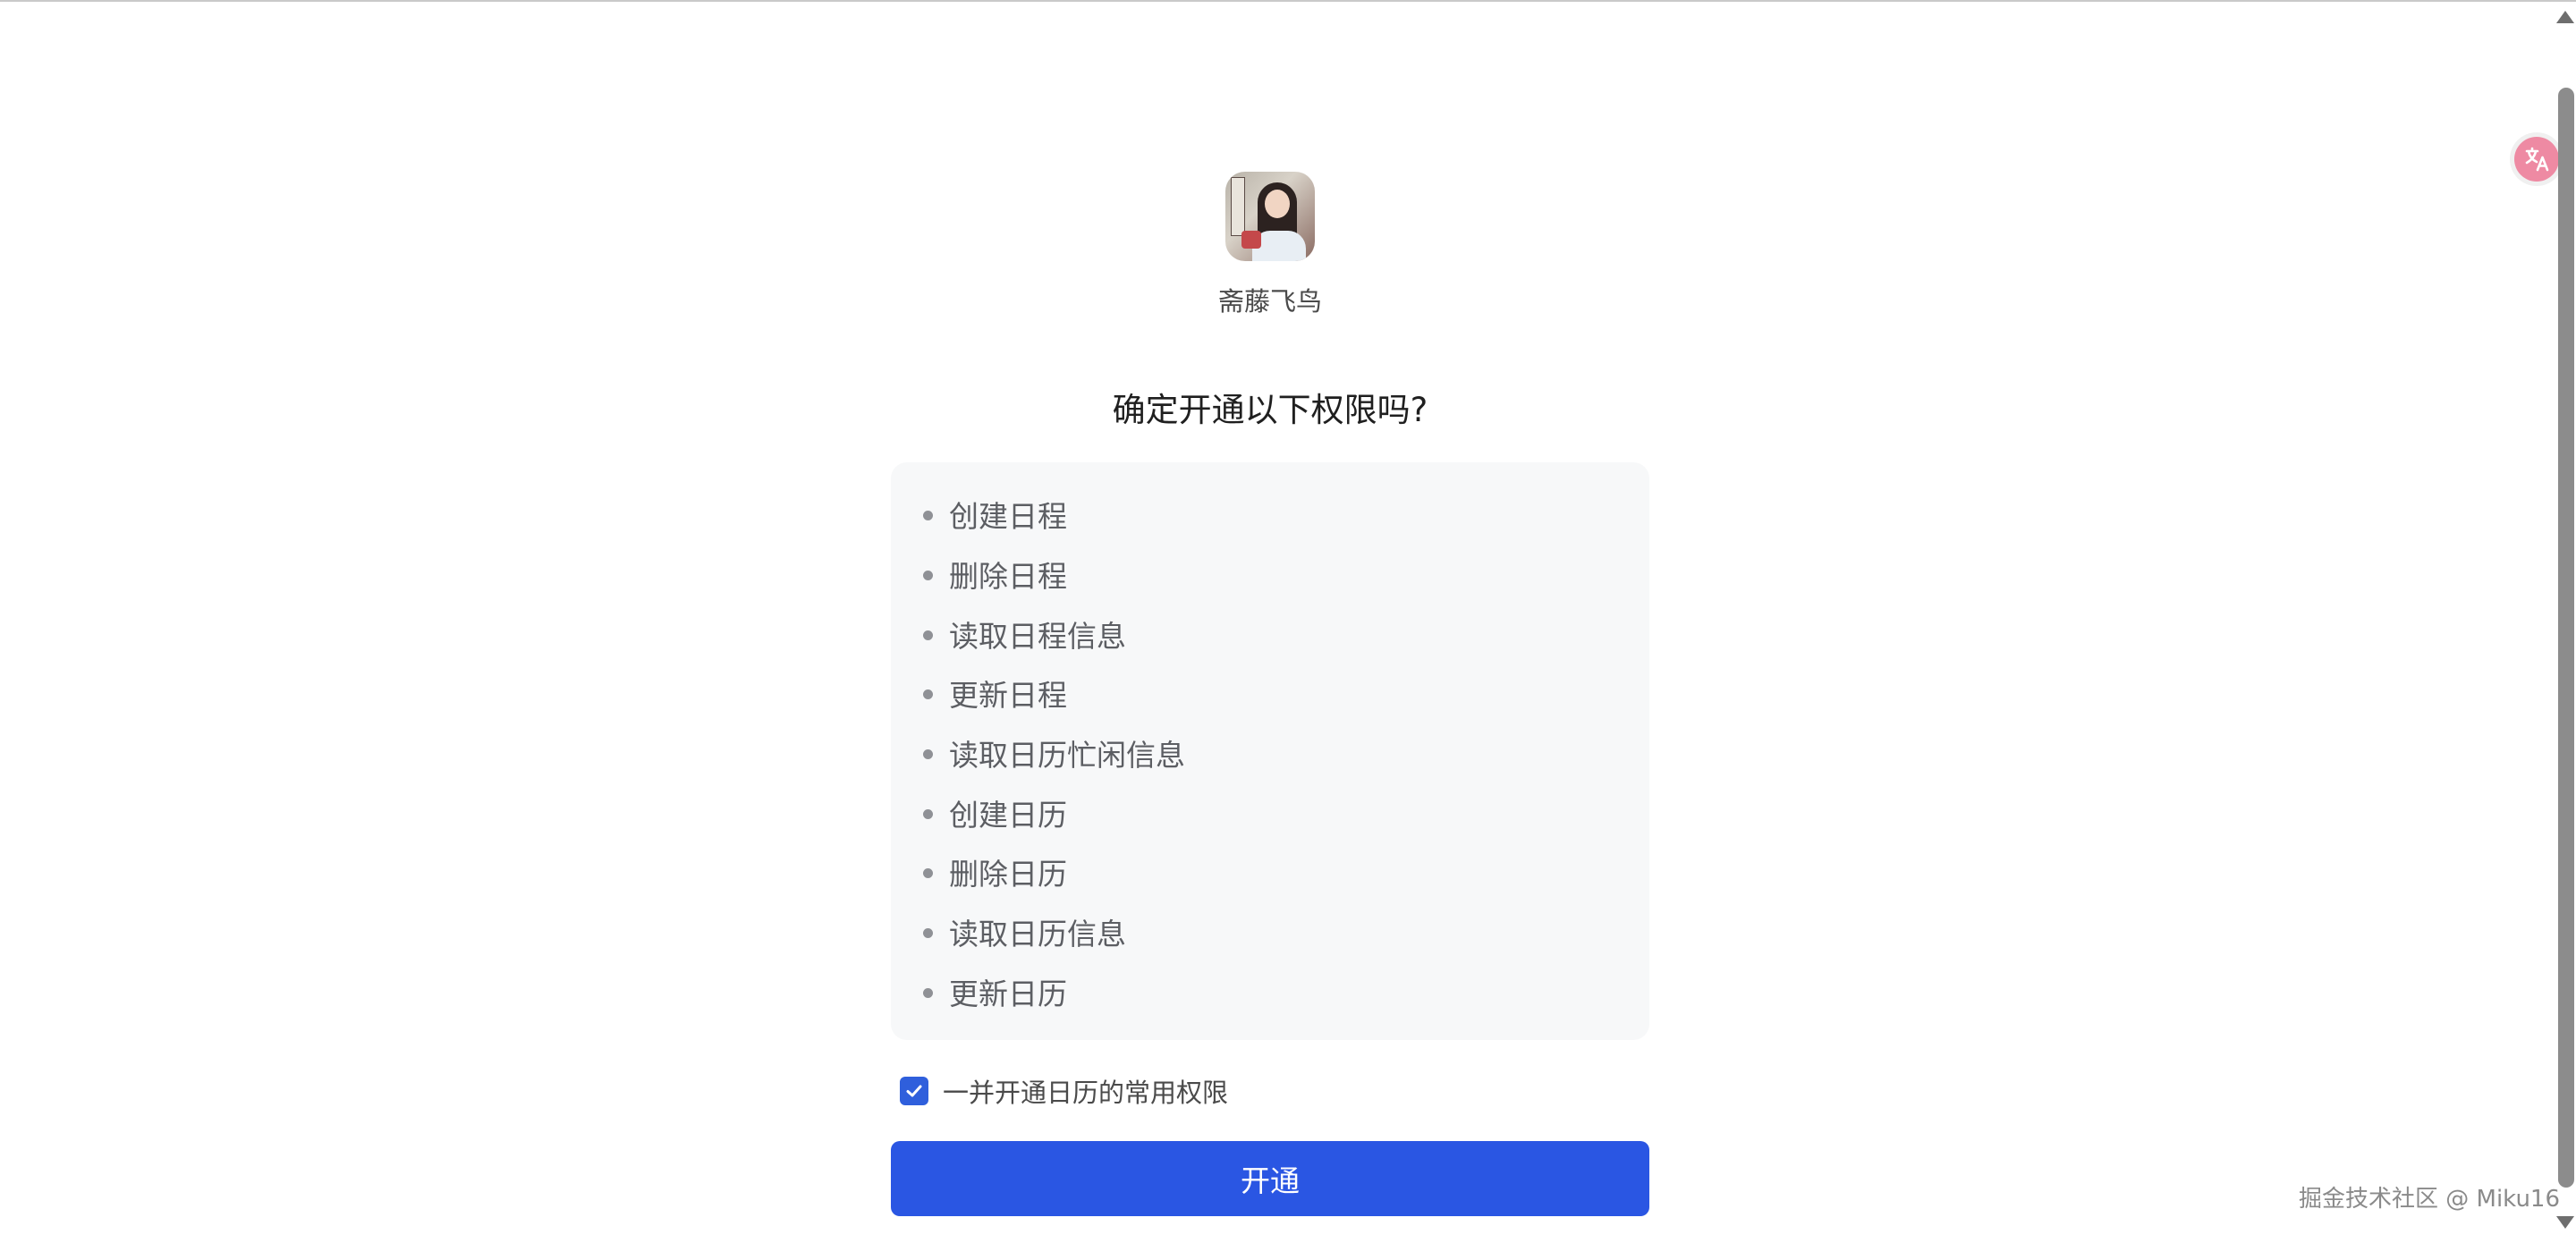 The width and height of the screenshot is (2576, 1243). I want to click on permission-item: 读取日程信息, so click(1024, 636).